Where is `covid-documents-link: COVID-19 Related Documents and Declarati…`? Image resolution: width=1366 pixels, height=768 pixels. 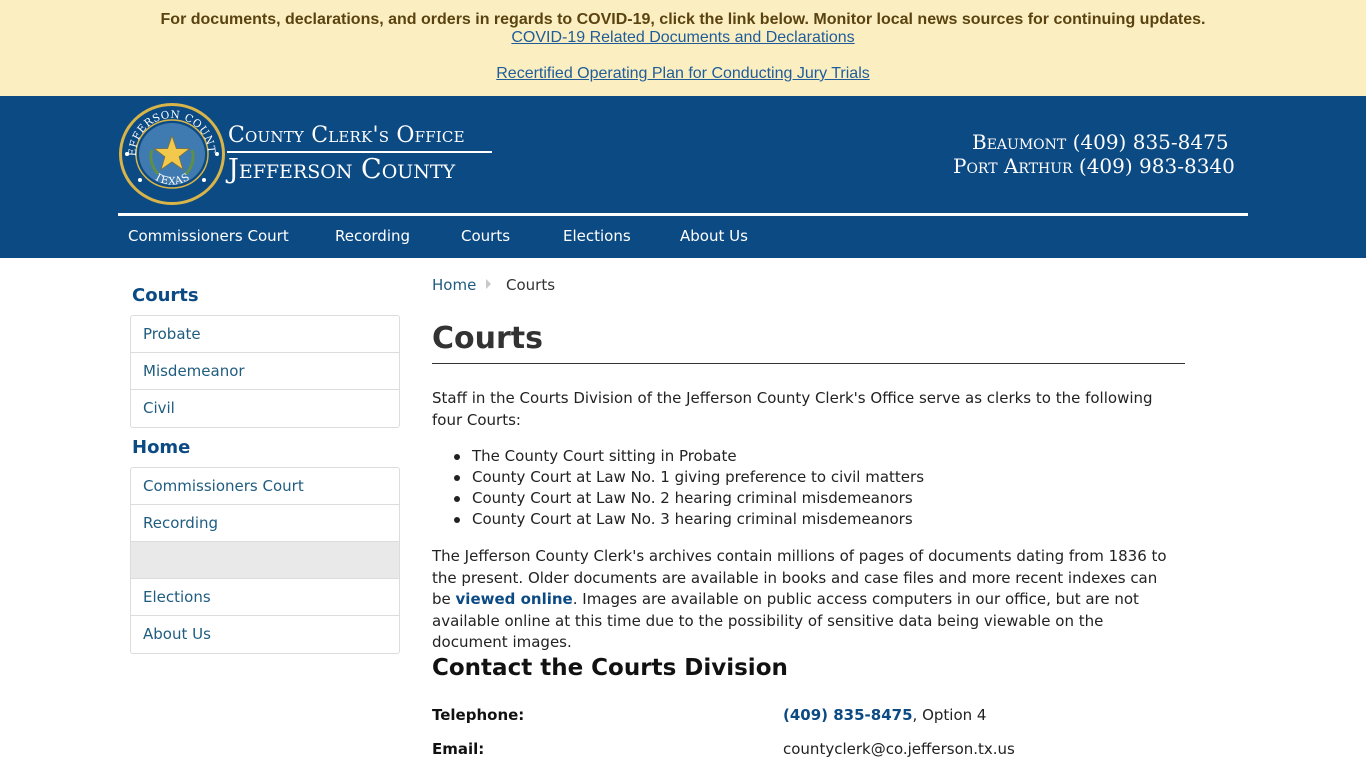 covid-documents-link: COVID-19 Related Documents and Declarati… is located at coordinates (682, 37).